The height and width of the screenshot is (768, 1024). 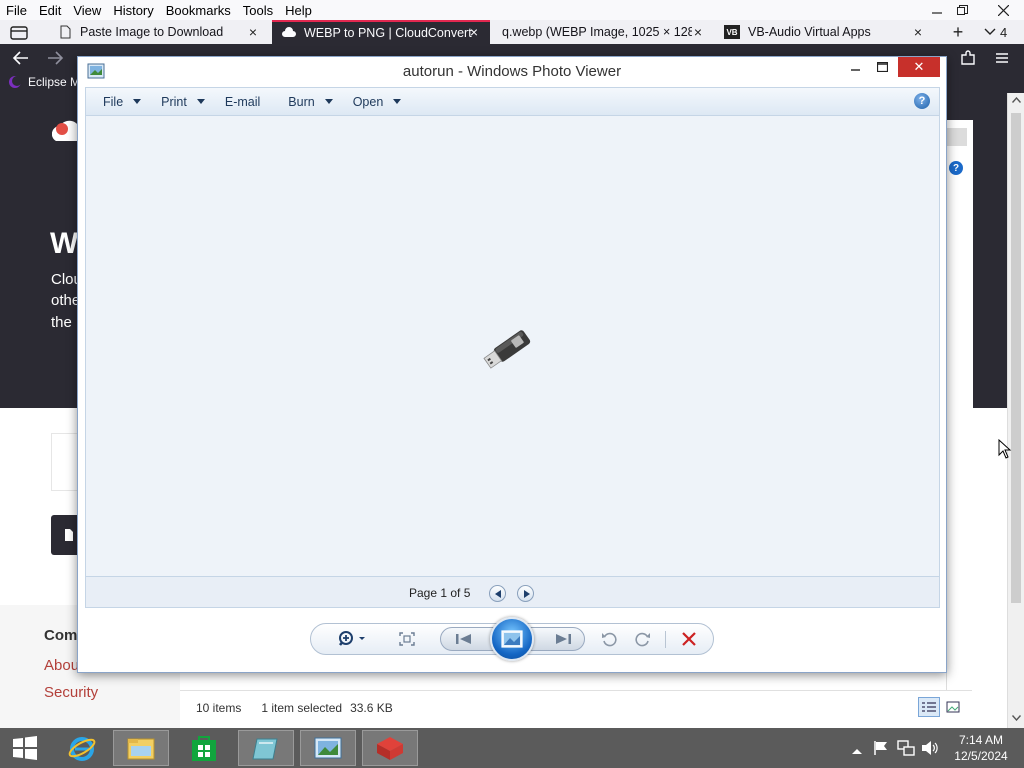 I want to click on taskbar-archive-app, so click(x=390, y=748).